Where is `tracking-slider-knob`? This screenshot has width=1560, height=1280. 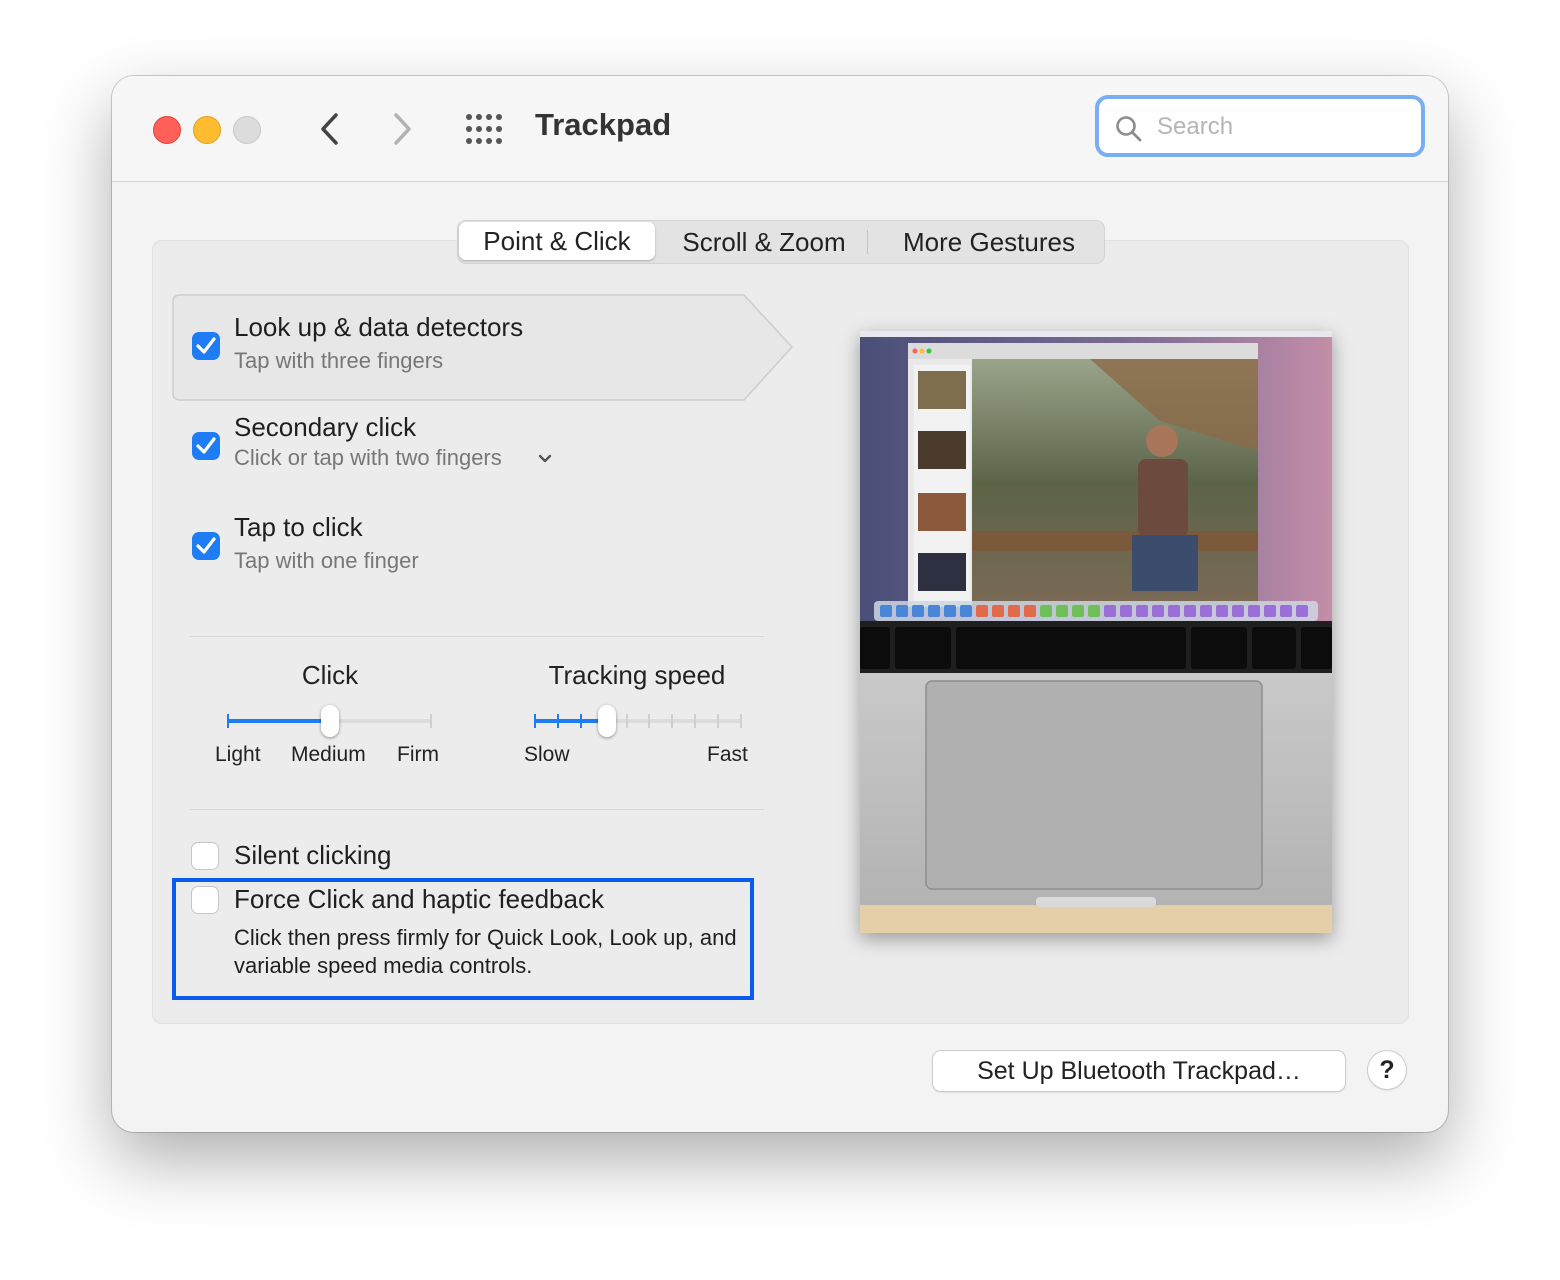
tracking-slider-knob is located at coordinates (607, 721).